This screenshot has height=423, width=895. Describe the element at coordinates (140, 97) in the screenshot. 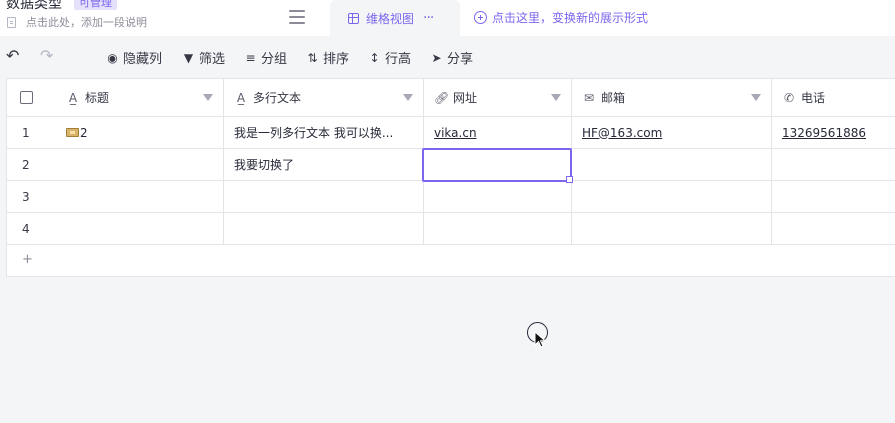

I see `column-header-title: A̲ 标题` at that location.